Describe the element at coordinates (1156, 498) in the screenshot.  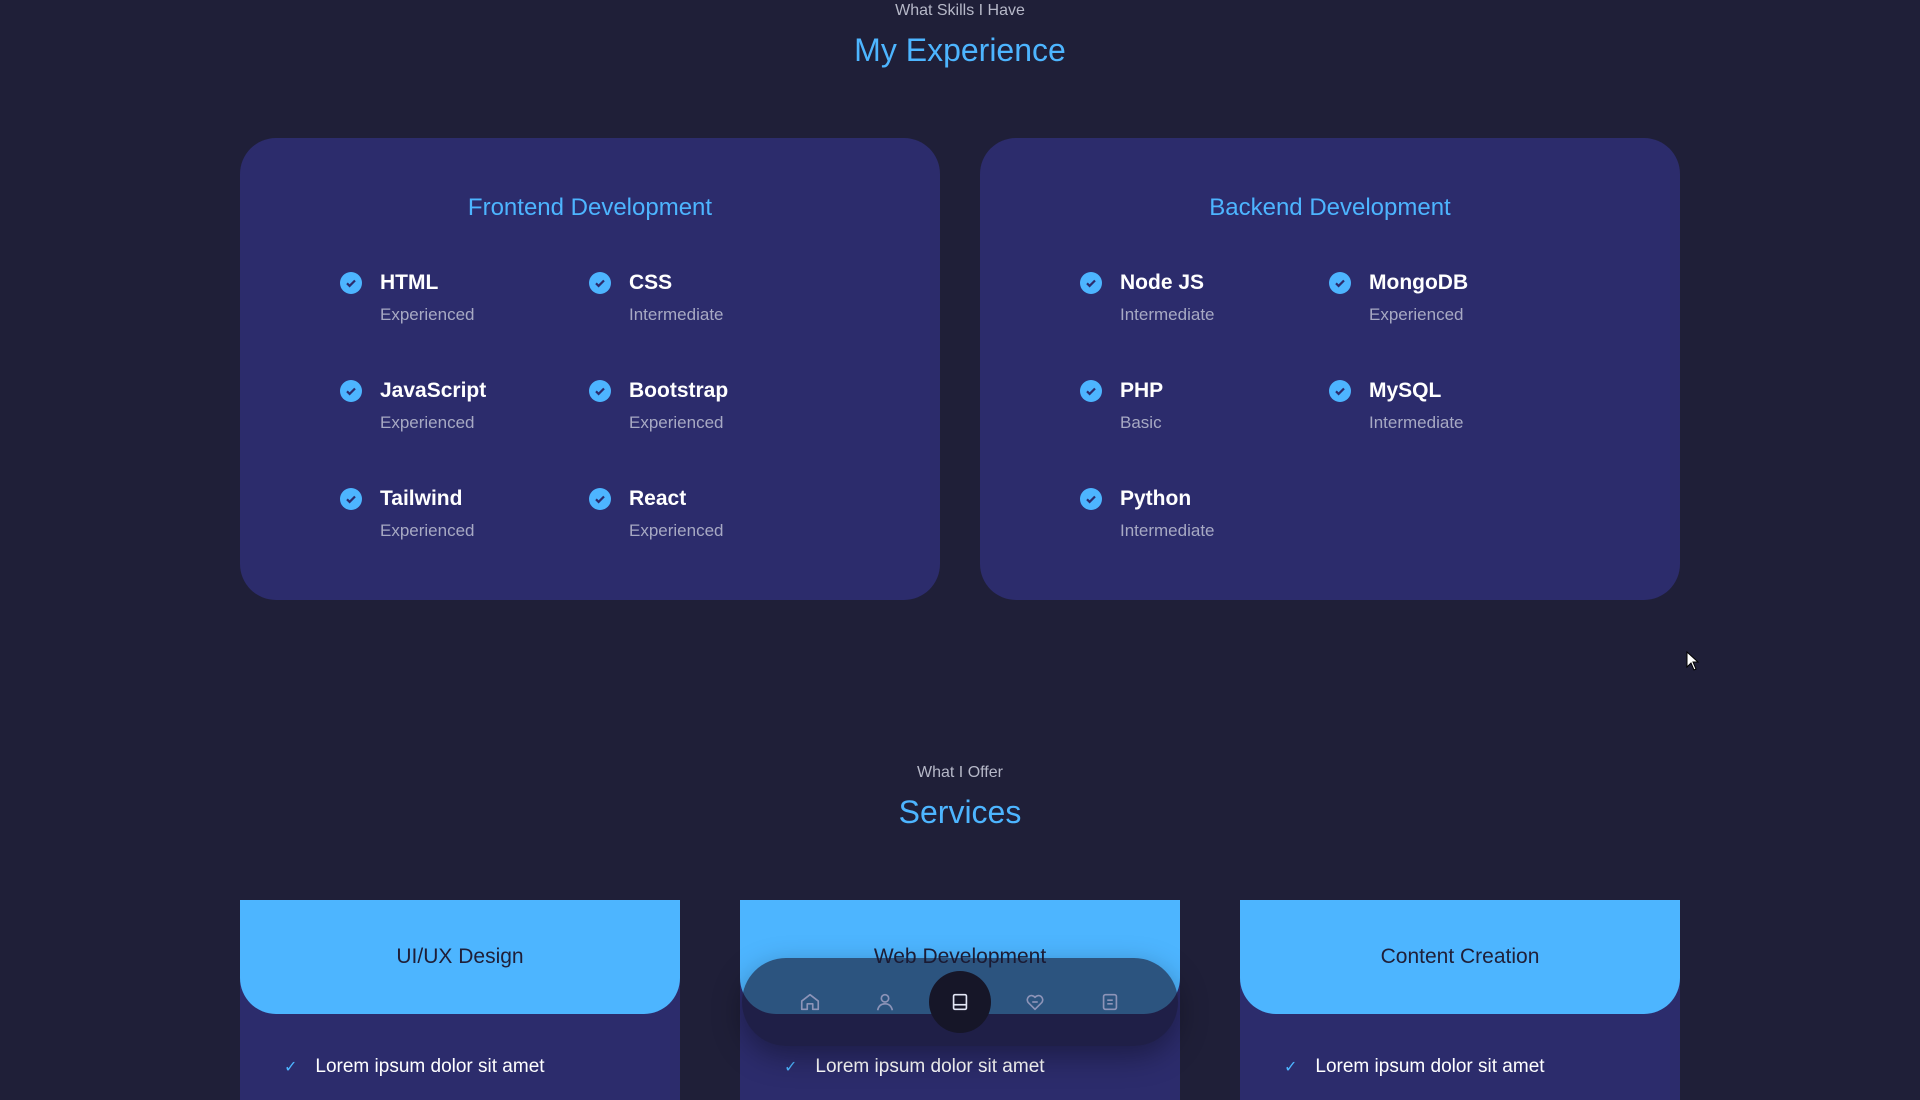
I see `skill-name: Python` at that location.